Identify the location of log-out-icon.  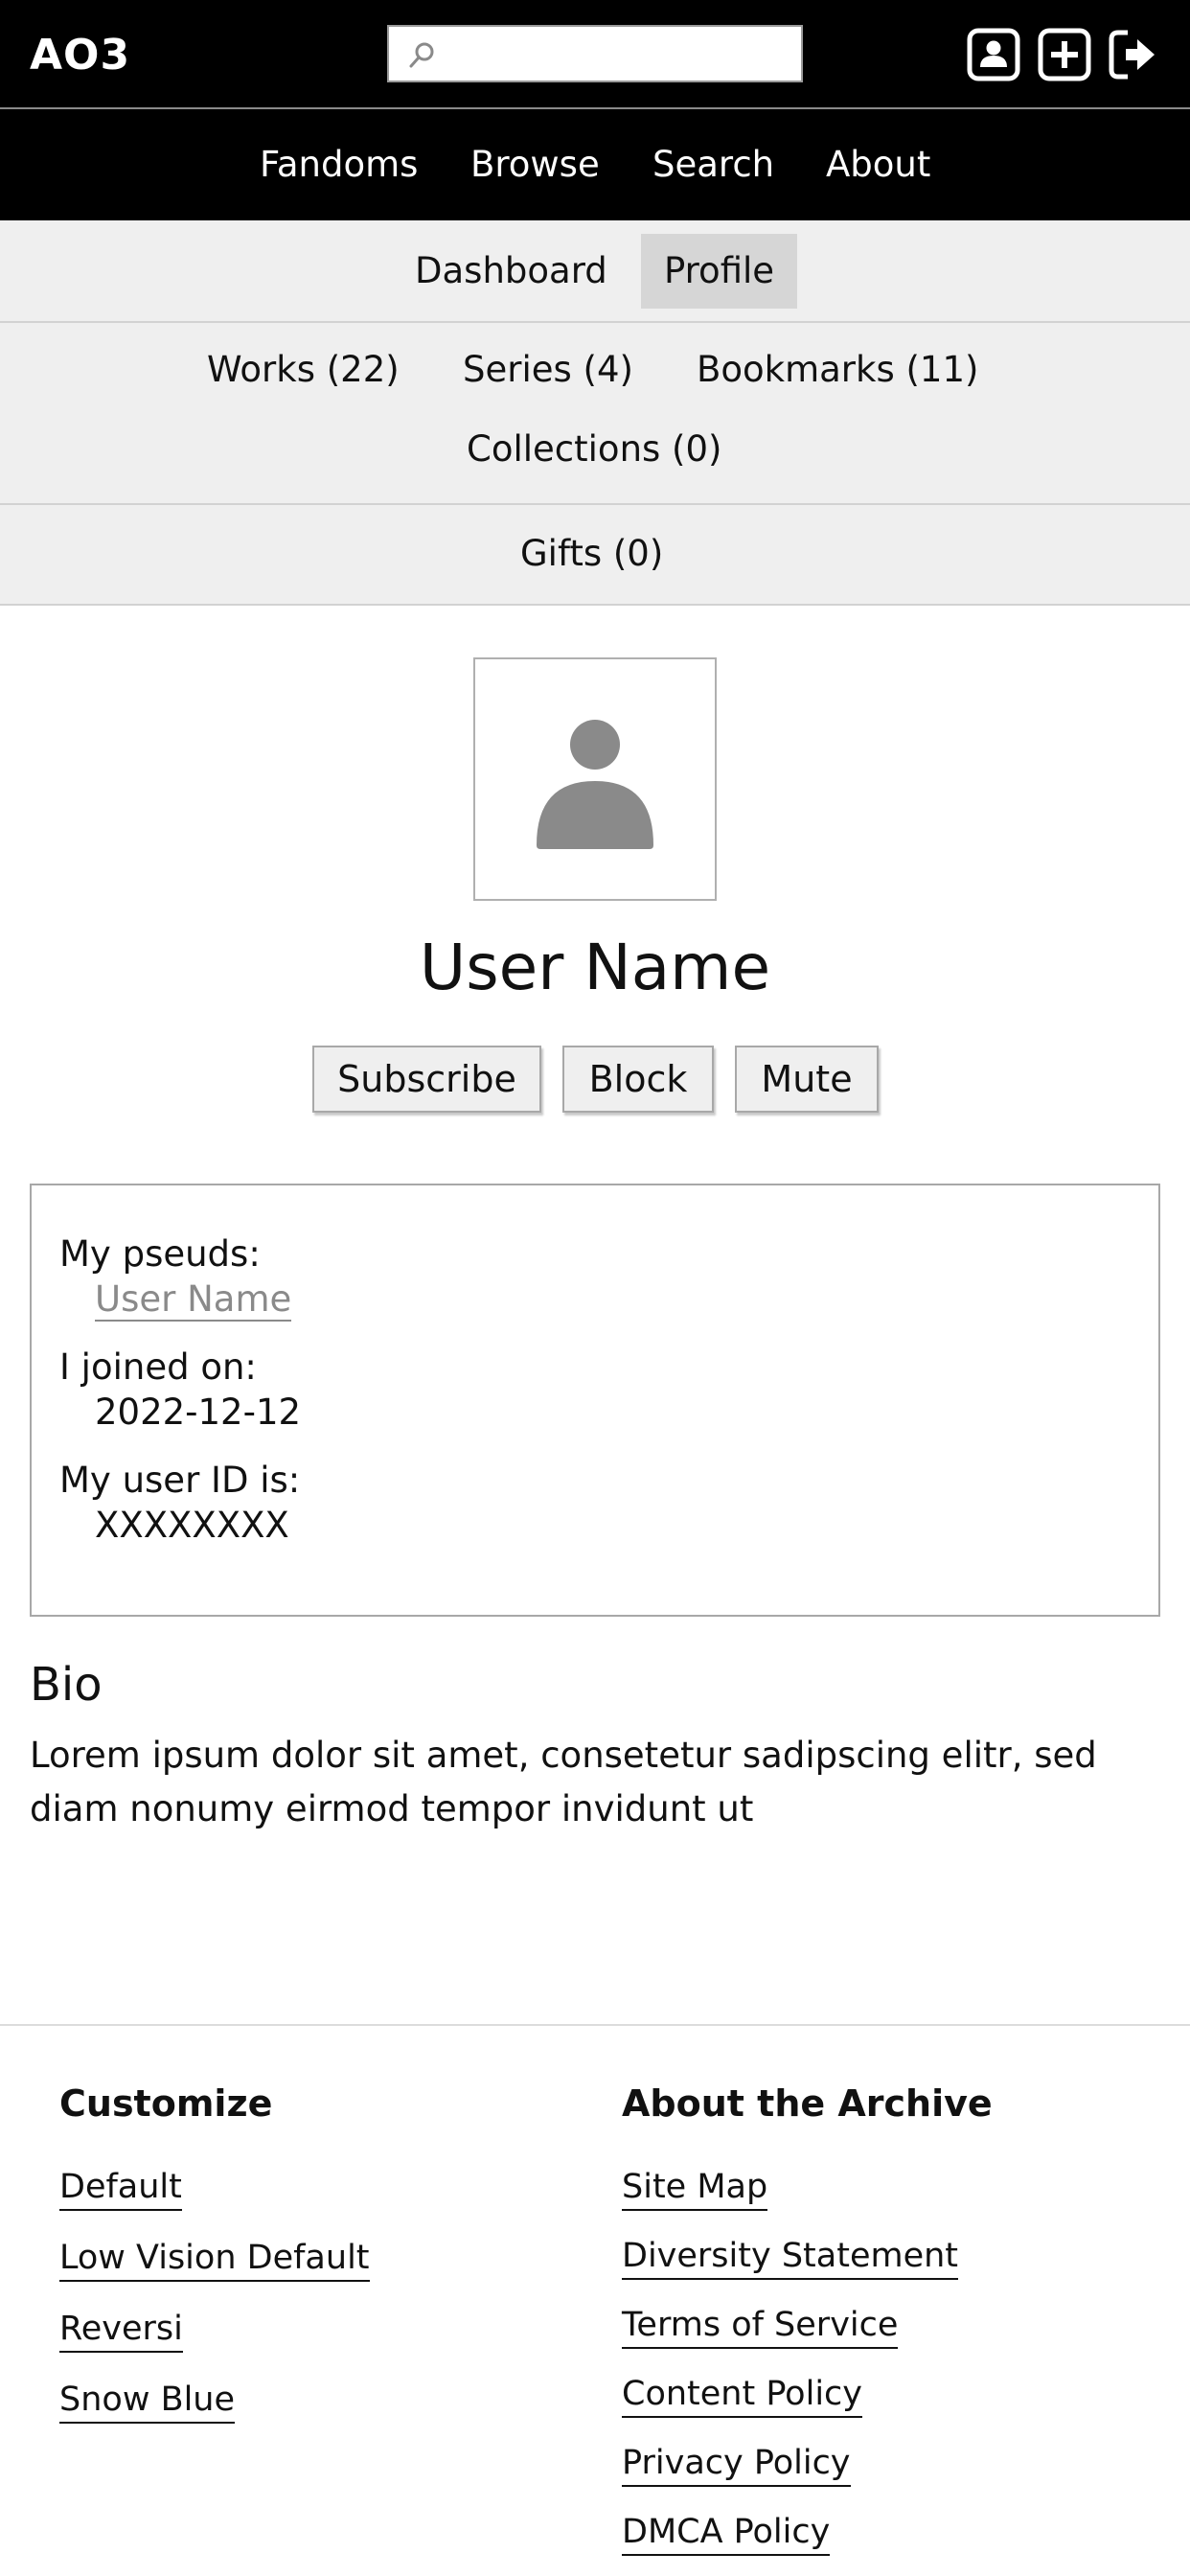
(1133, 54).